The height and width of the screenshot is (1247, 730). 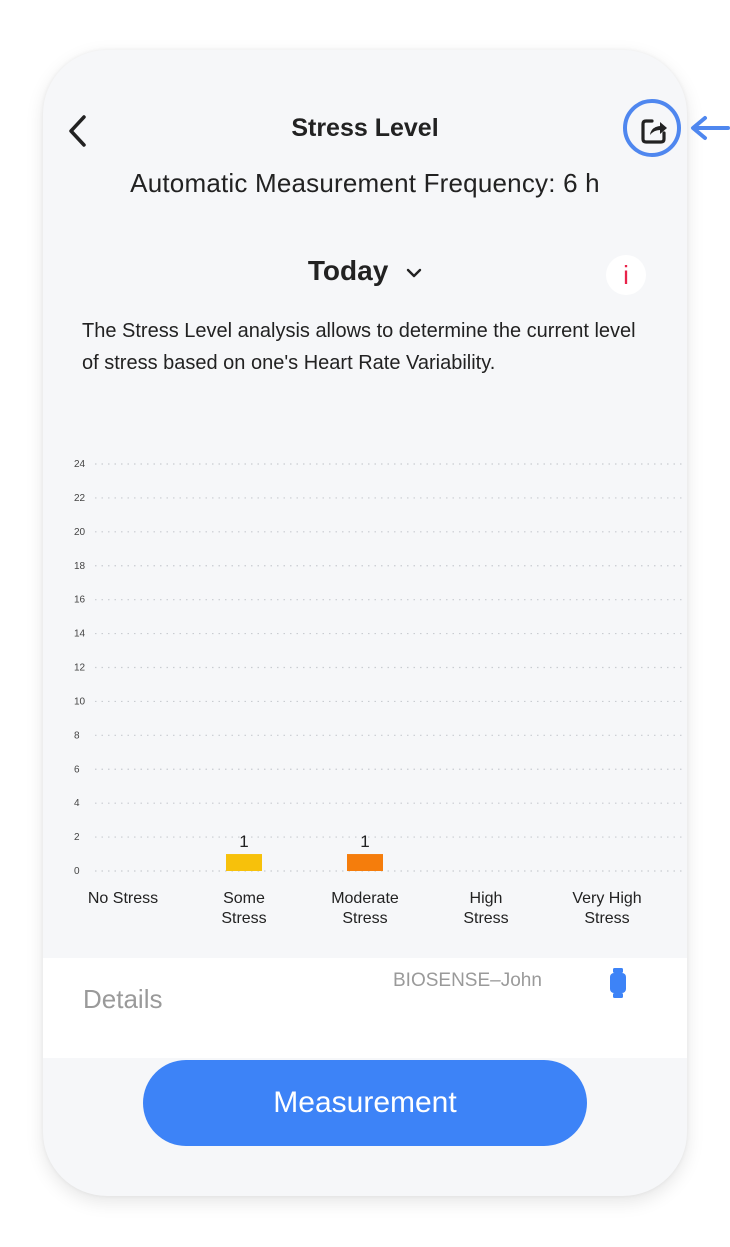 What do you see at coordinates (123, 999) in the screenshot?
I see `details-label: Details` at bounding box center [123, 999].